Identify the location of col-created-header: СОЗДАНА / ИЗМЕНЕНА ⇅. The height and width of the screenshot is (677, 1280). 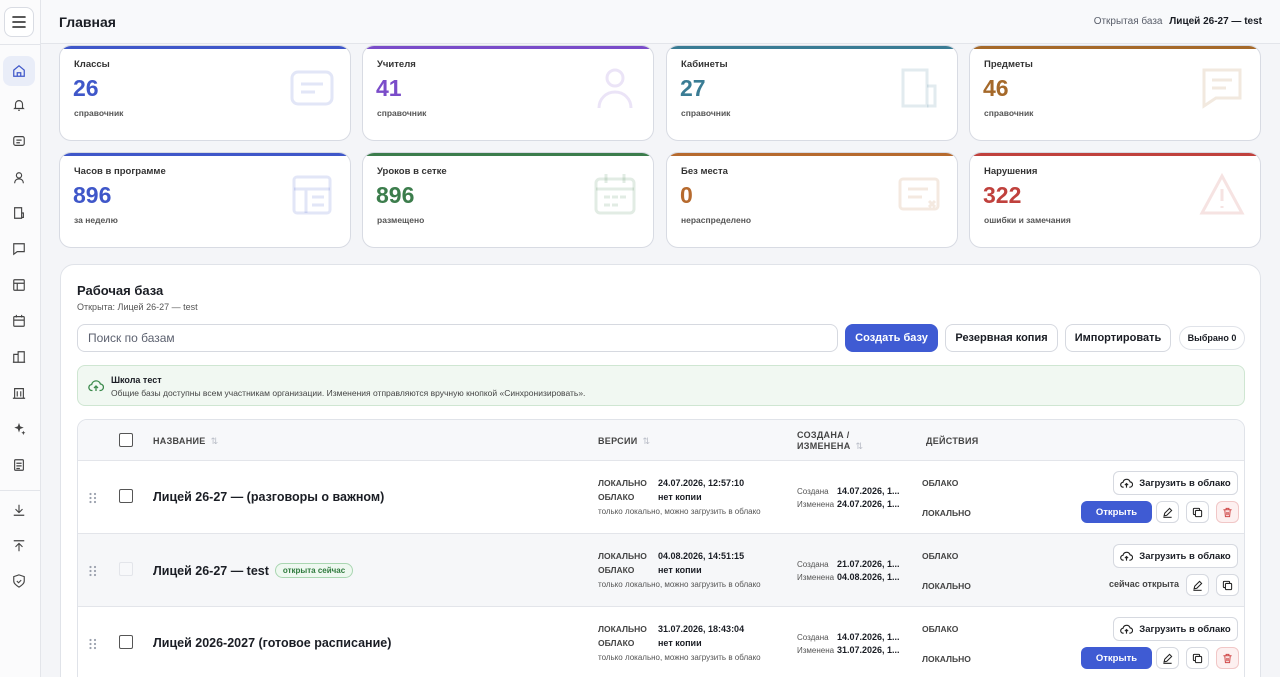
(830, 441).